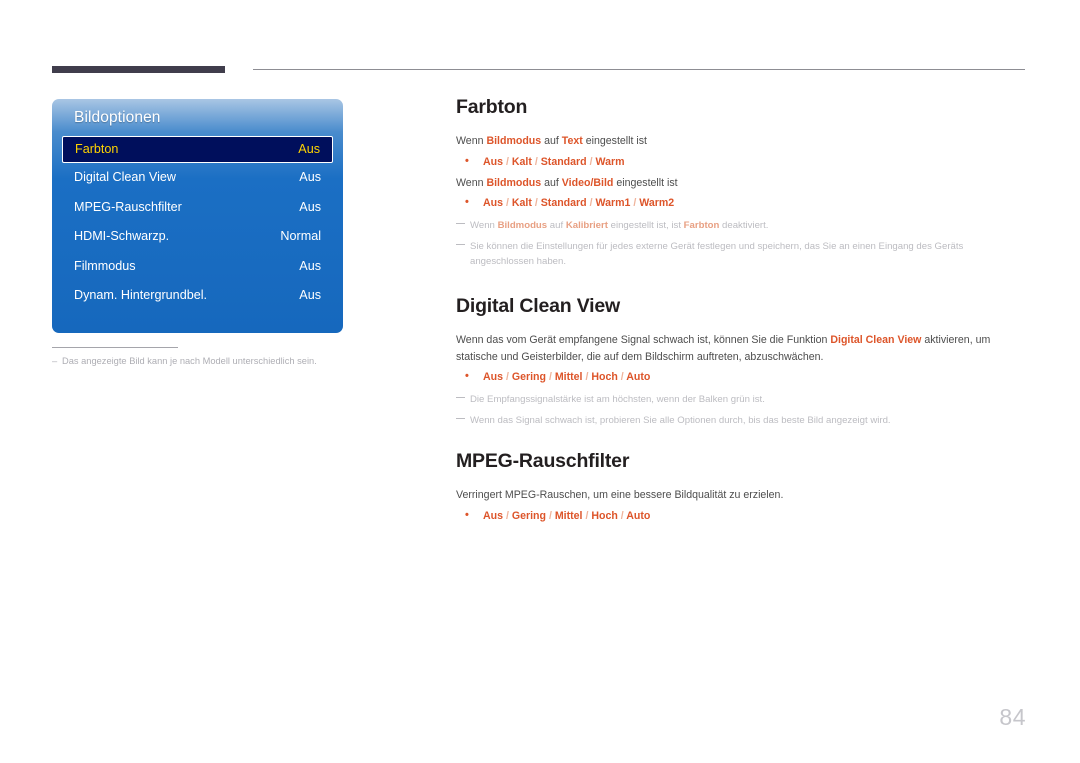 This screenshot has height=763, width=1080. Describe the element at coordinates (543, 461) in the screenshot. I see `section-title-mpeg-rauschfilter: MPEG-Rauschfilter` at that location.